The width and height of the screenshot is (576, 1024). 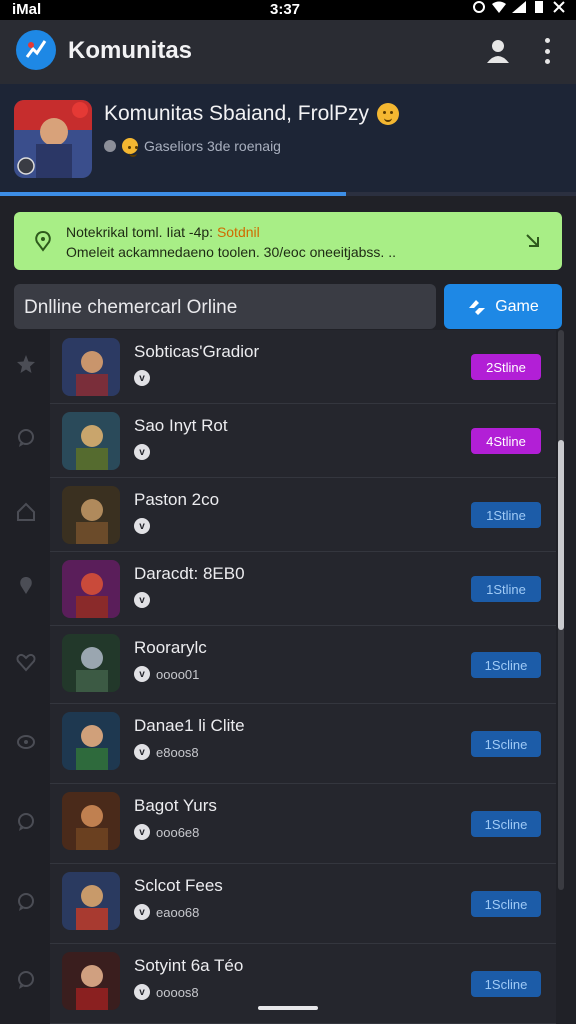 What do you see at coordinates (197, 351) in the screenshot?
I see `list-item-title: Sobticas'Gradior` at bounding box center [197, 351].